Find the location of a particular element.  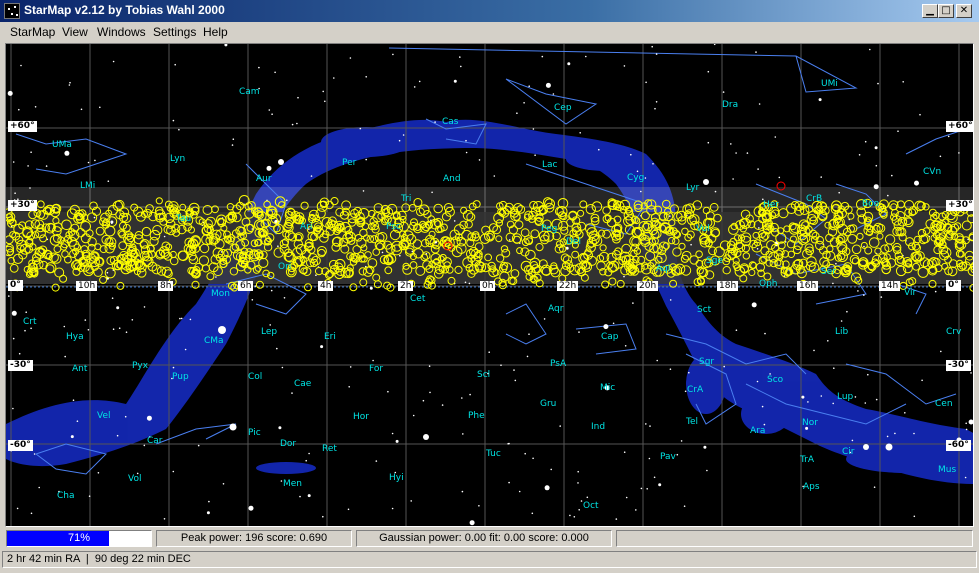

menu-settings: Settings is located at coordinates (174, 32).